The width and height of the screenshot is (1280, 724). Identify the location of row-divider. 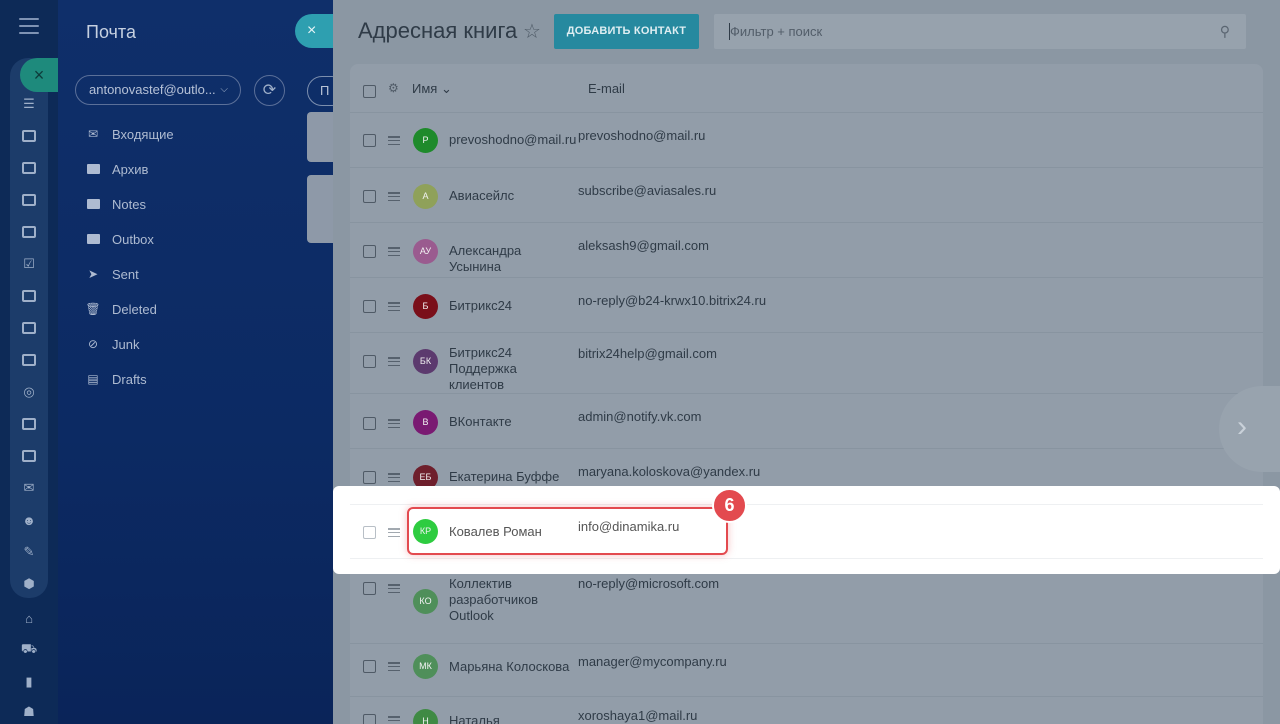
(806, 558).